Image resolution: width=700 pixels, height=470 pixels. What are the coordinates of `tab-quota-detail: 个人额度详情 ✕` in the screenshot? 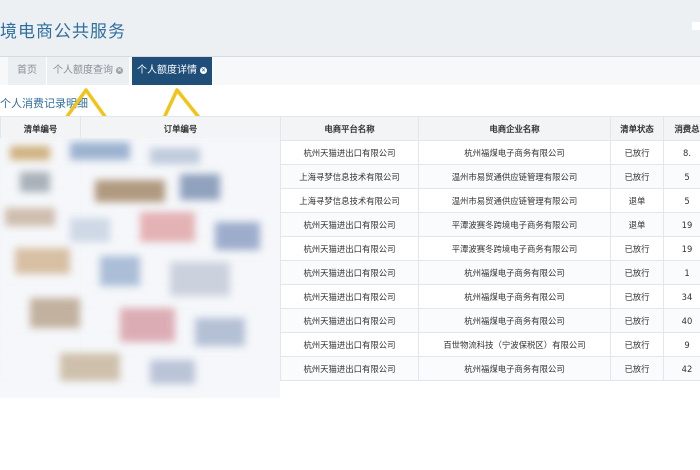 It's located at (172, 71).